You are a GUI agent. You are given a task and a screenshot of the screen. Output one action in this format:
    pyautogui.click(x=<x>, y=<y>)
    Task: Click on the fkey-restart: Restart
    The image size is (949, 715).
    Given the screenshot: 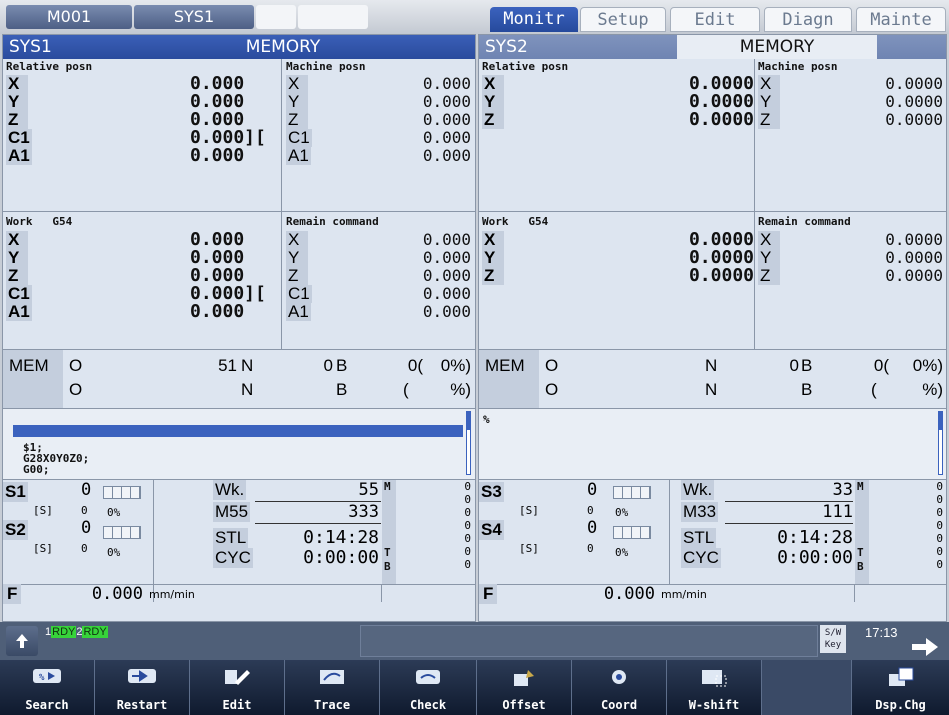 What is the action you would take?
    pyautogui.click(x=142, y=687)
    